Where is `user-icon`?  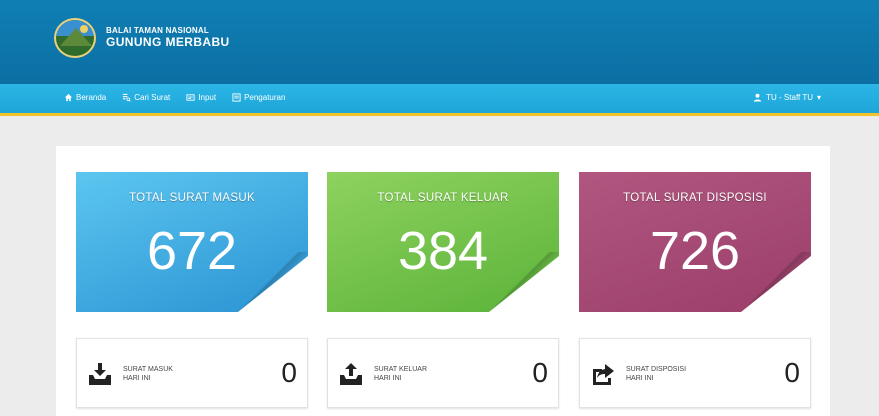 user-icon is located at coordinates (758, 97).